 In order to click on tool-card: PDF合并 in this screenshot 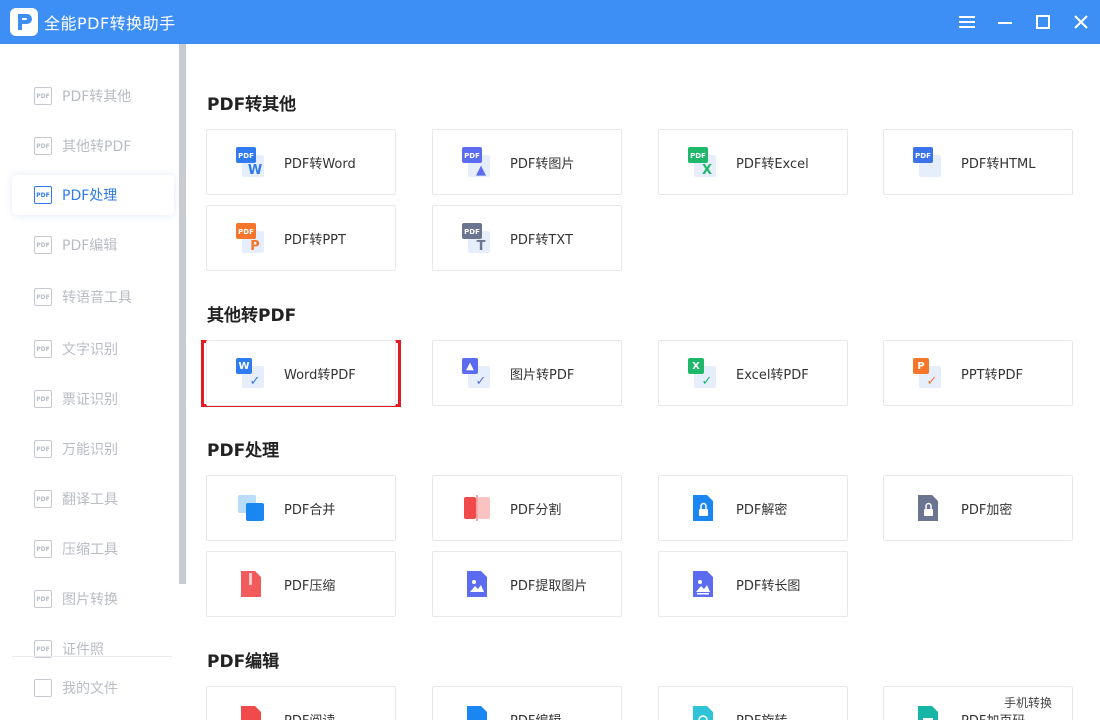, I will do `click(301, 508)`.